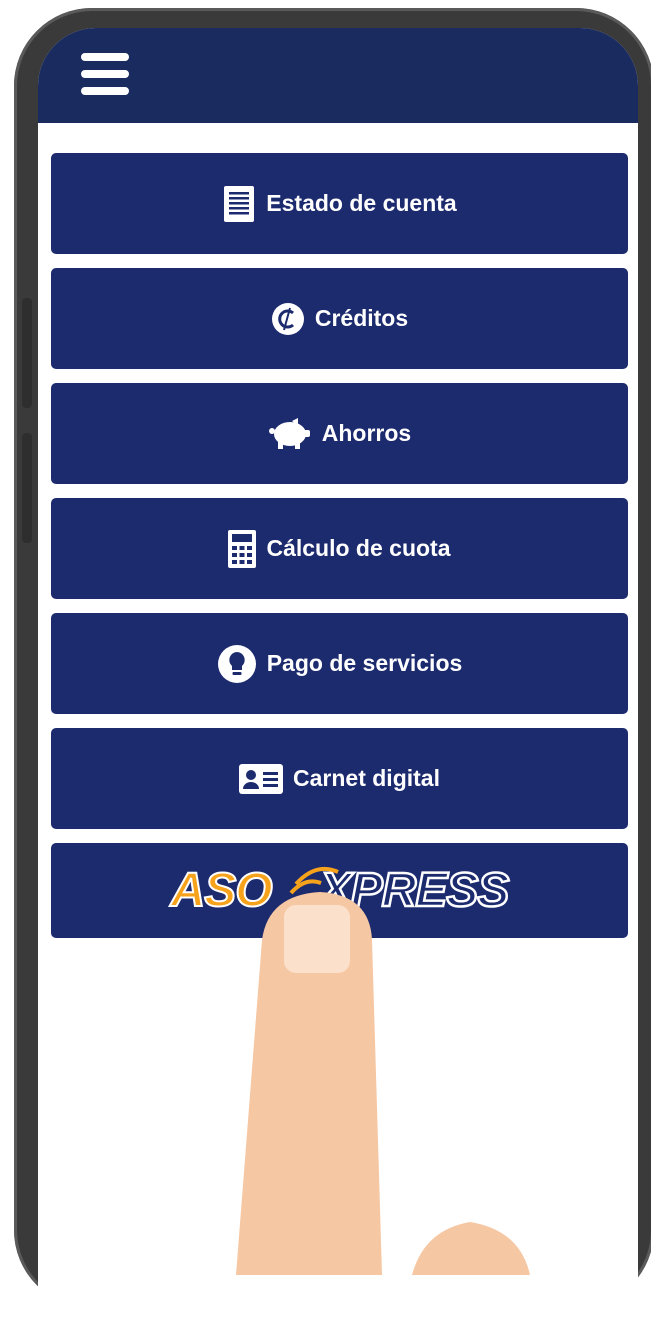  I want to click on logo-right-text: XPRESS, so click(414, 891).